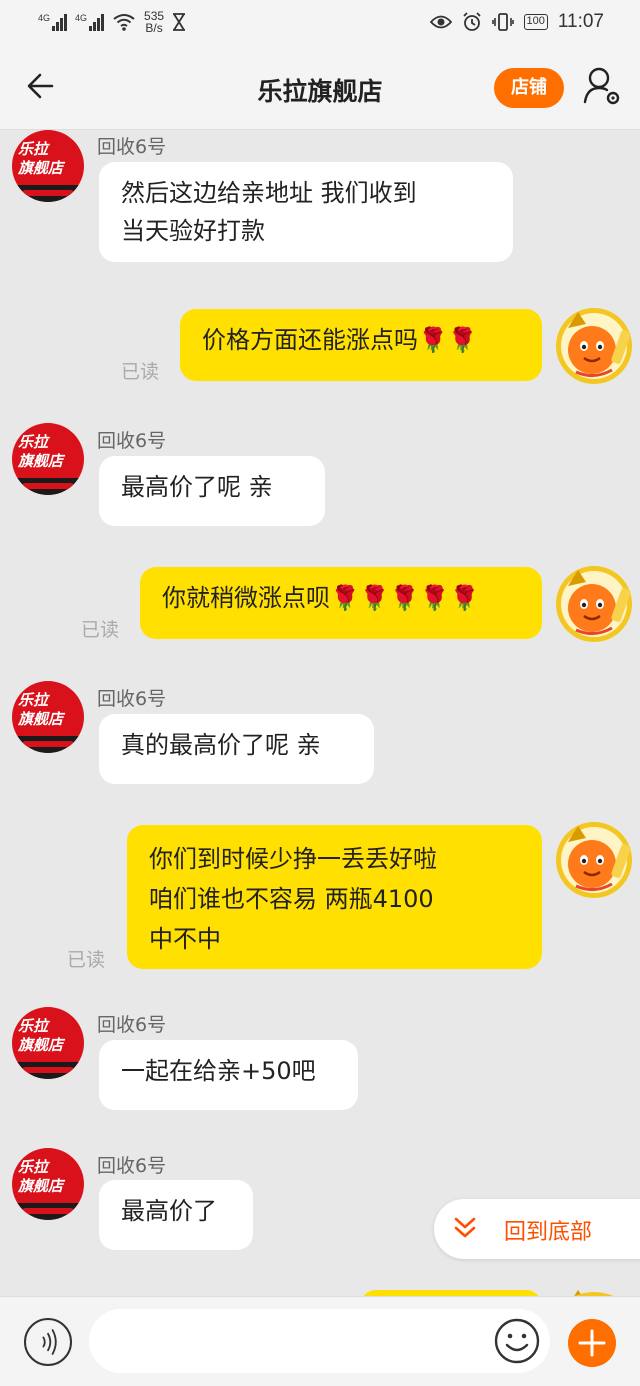  Describe the element at coordinates (334, 897) in the screenshot. I see `message-bubble-outgoing: 你们到时候少挣一丢丢好啦 咱们谁也不容易 两瓶4100 中不中` at that location.